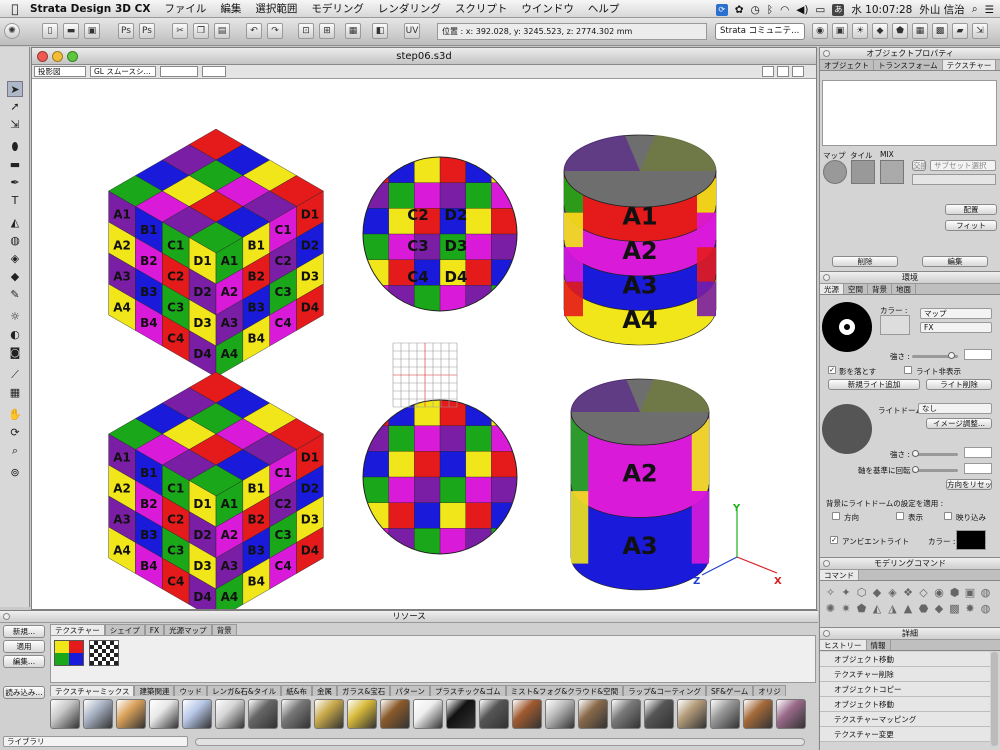  Describe the element at coordinates (15, 259) in the screenshot. I see `path-extrude-icon: ◈` at that location.